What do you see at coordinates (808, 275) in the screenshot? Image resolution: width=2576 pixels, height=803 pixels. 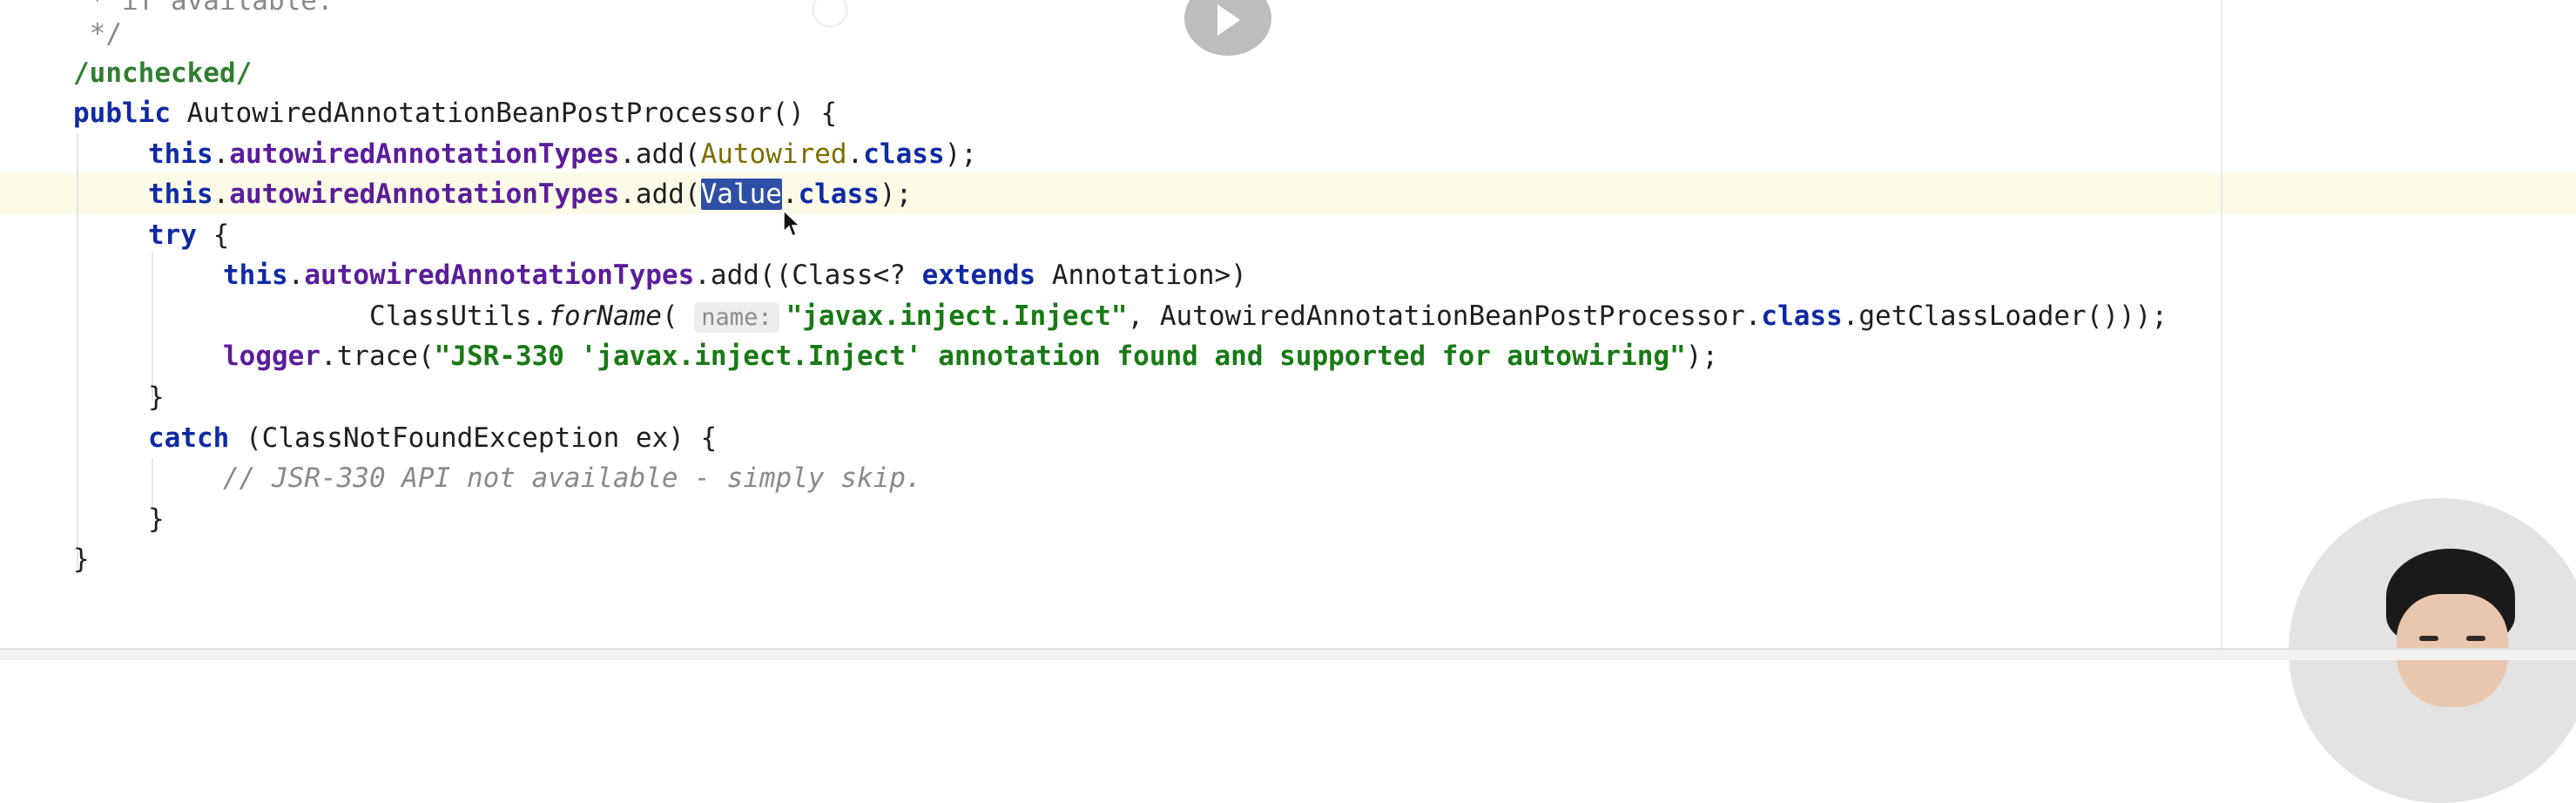 I see `code-text: .add((Class<?` at bounding box center [808, 275].